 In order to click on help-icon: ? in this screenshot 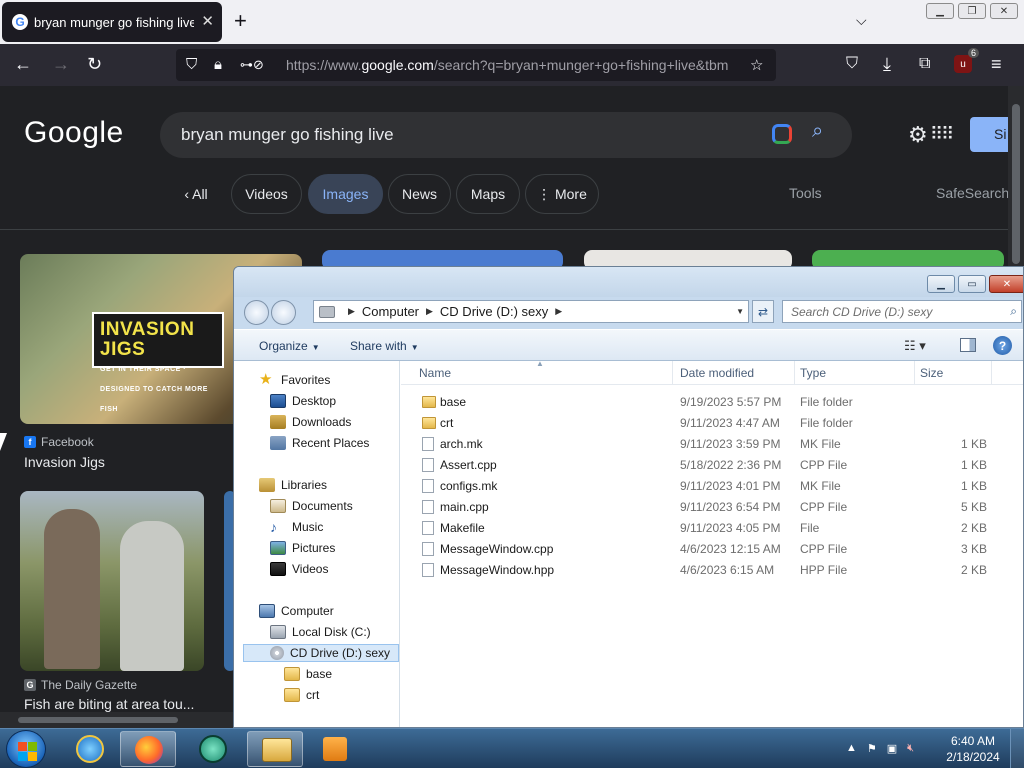, I will do `click(1002, 345)`.